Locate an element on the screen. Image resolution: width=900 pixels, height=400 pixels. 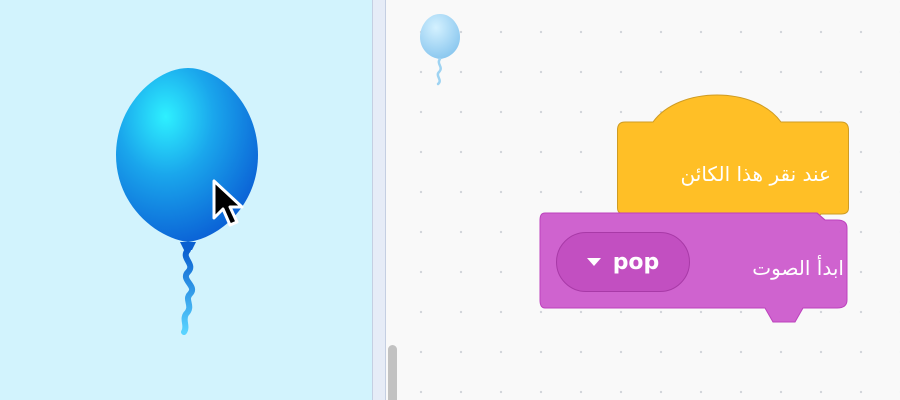
sound-dropdown: pop is located at coordinates (623, 262).